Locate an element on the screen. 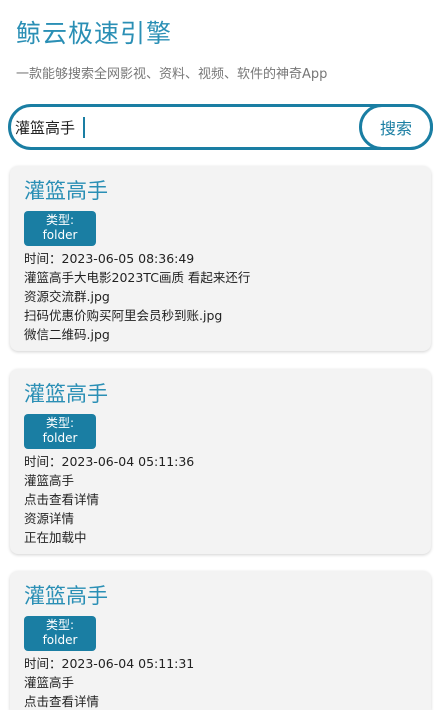  result-line: 扫码优惠价购买阿里会员秒到账.jpg is located at coordinates (123, 315).